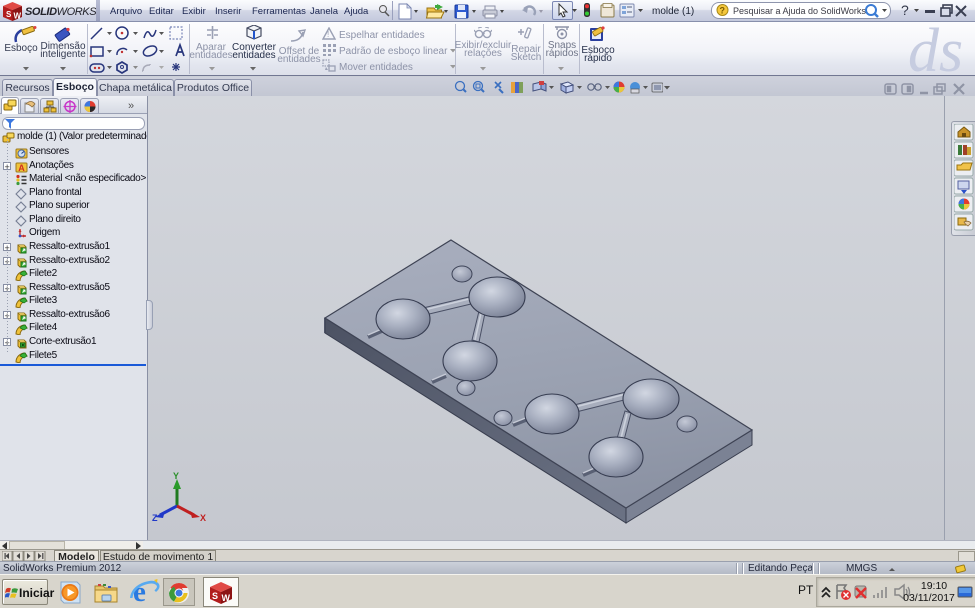 Image resolution: width=975 pixels, height=608 pixels. Describe the element at coordinates (21, 168) in the screenshot. I see `svg-text: A` at that location.